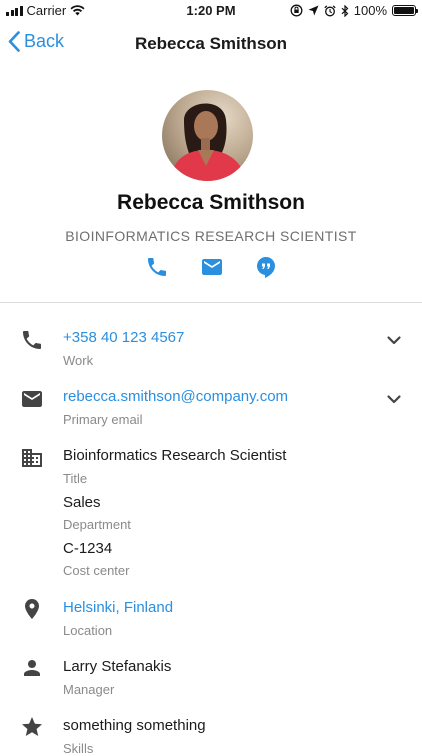 The height and width of the screenshot is (756, 422). What do you see at coordinates (118, 607) in the screenshot?
I see `location-value: Helsinki, Finland` at bounding box center [118, 607].